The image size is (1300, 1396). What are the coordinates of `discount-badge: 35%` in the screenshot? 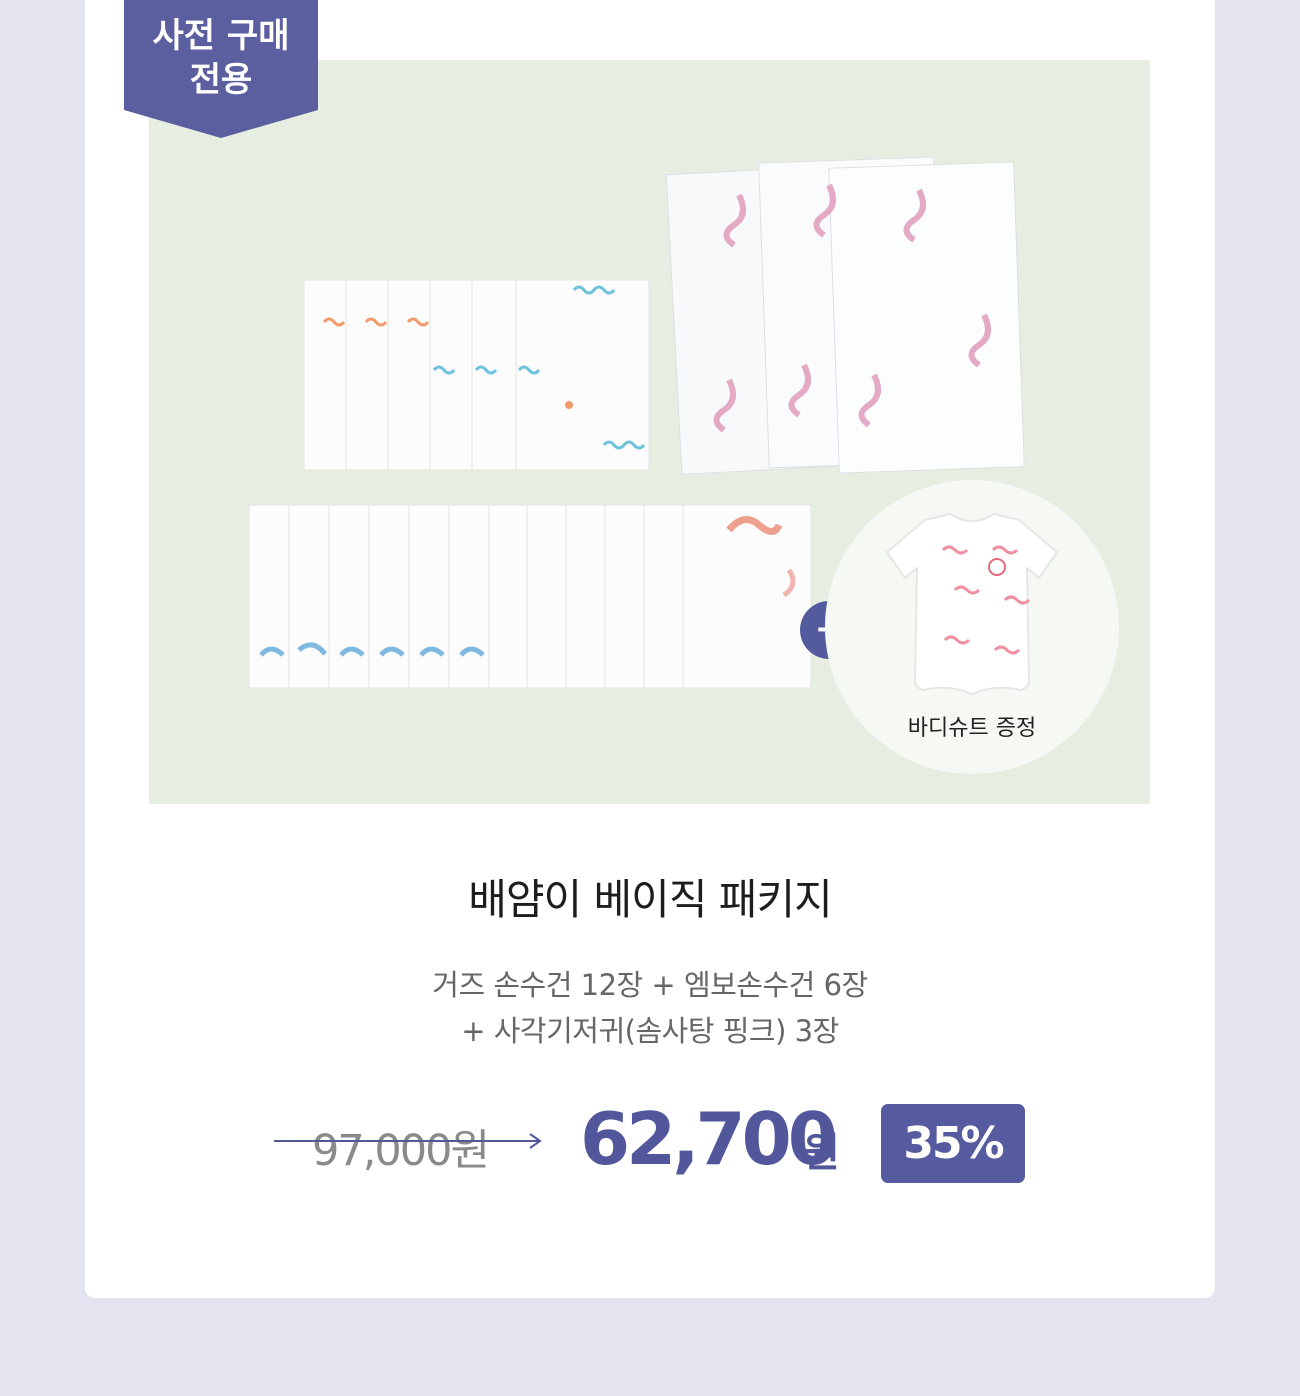 It's located at (953, 1143).